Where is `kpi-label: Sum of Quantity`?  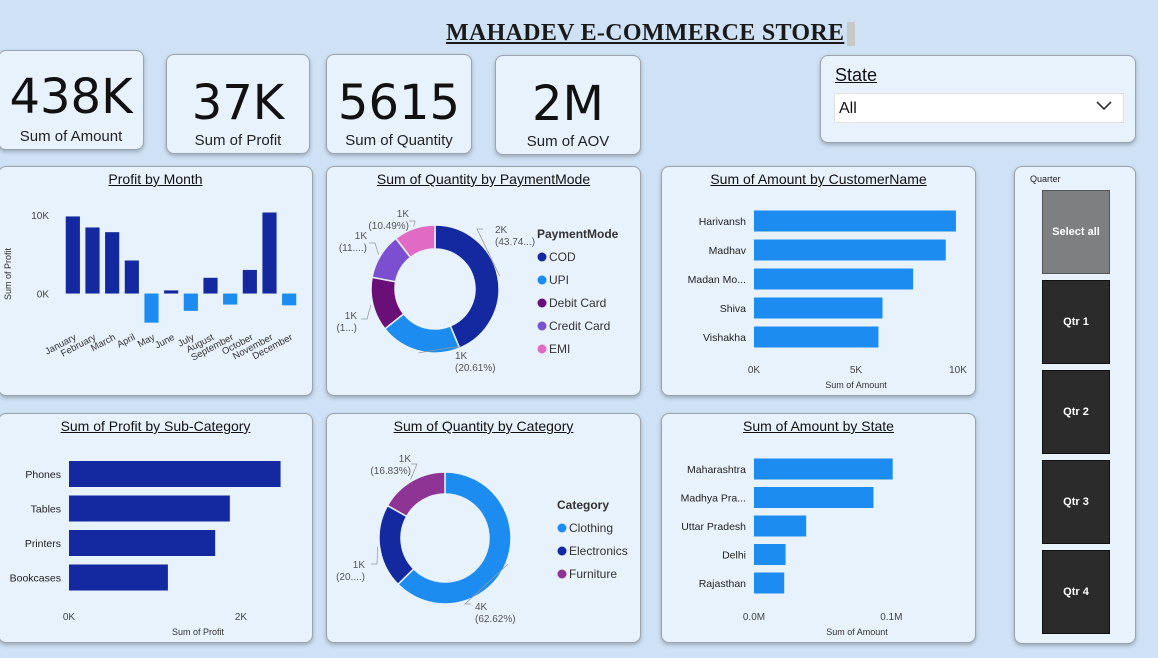
kpi-label: Sum of Quantity is located at coordinates (399, 140).